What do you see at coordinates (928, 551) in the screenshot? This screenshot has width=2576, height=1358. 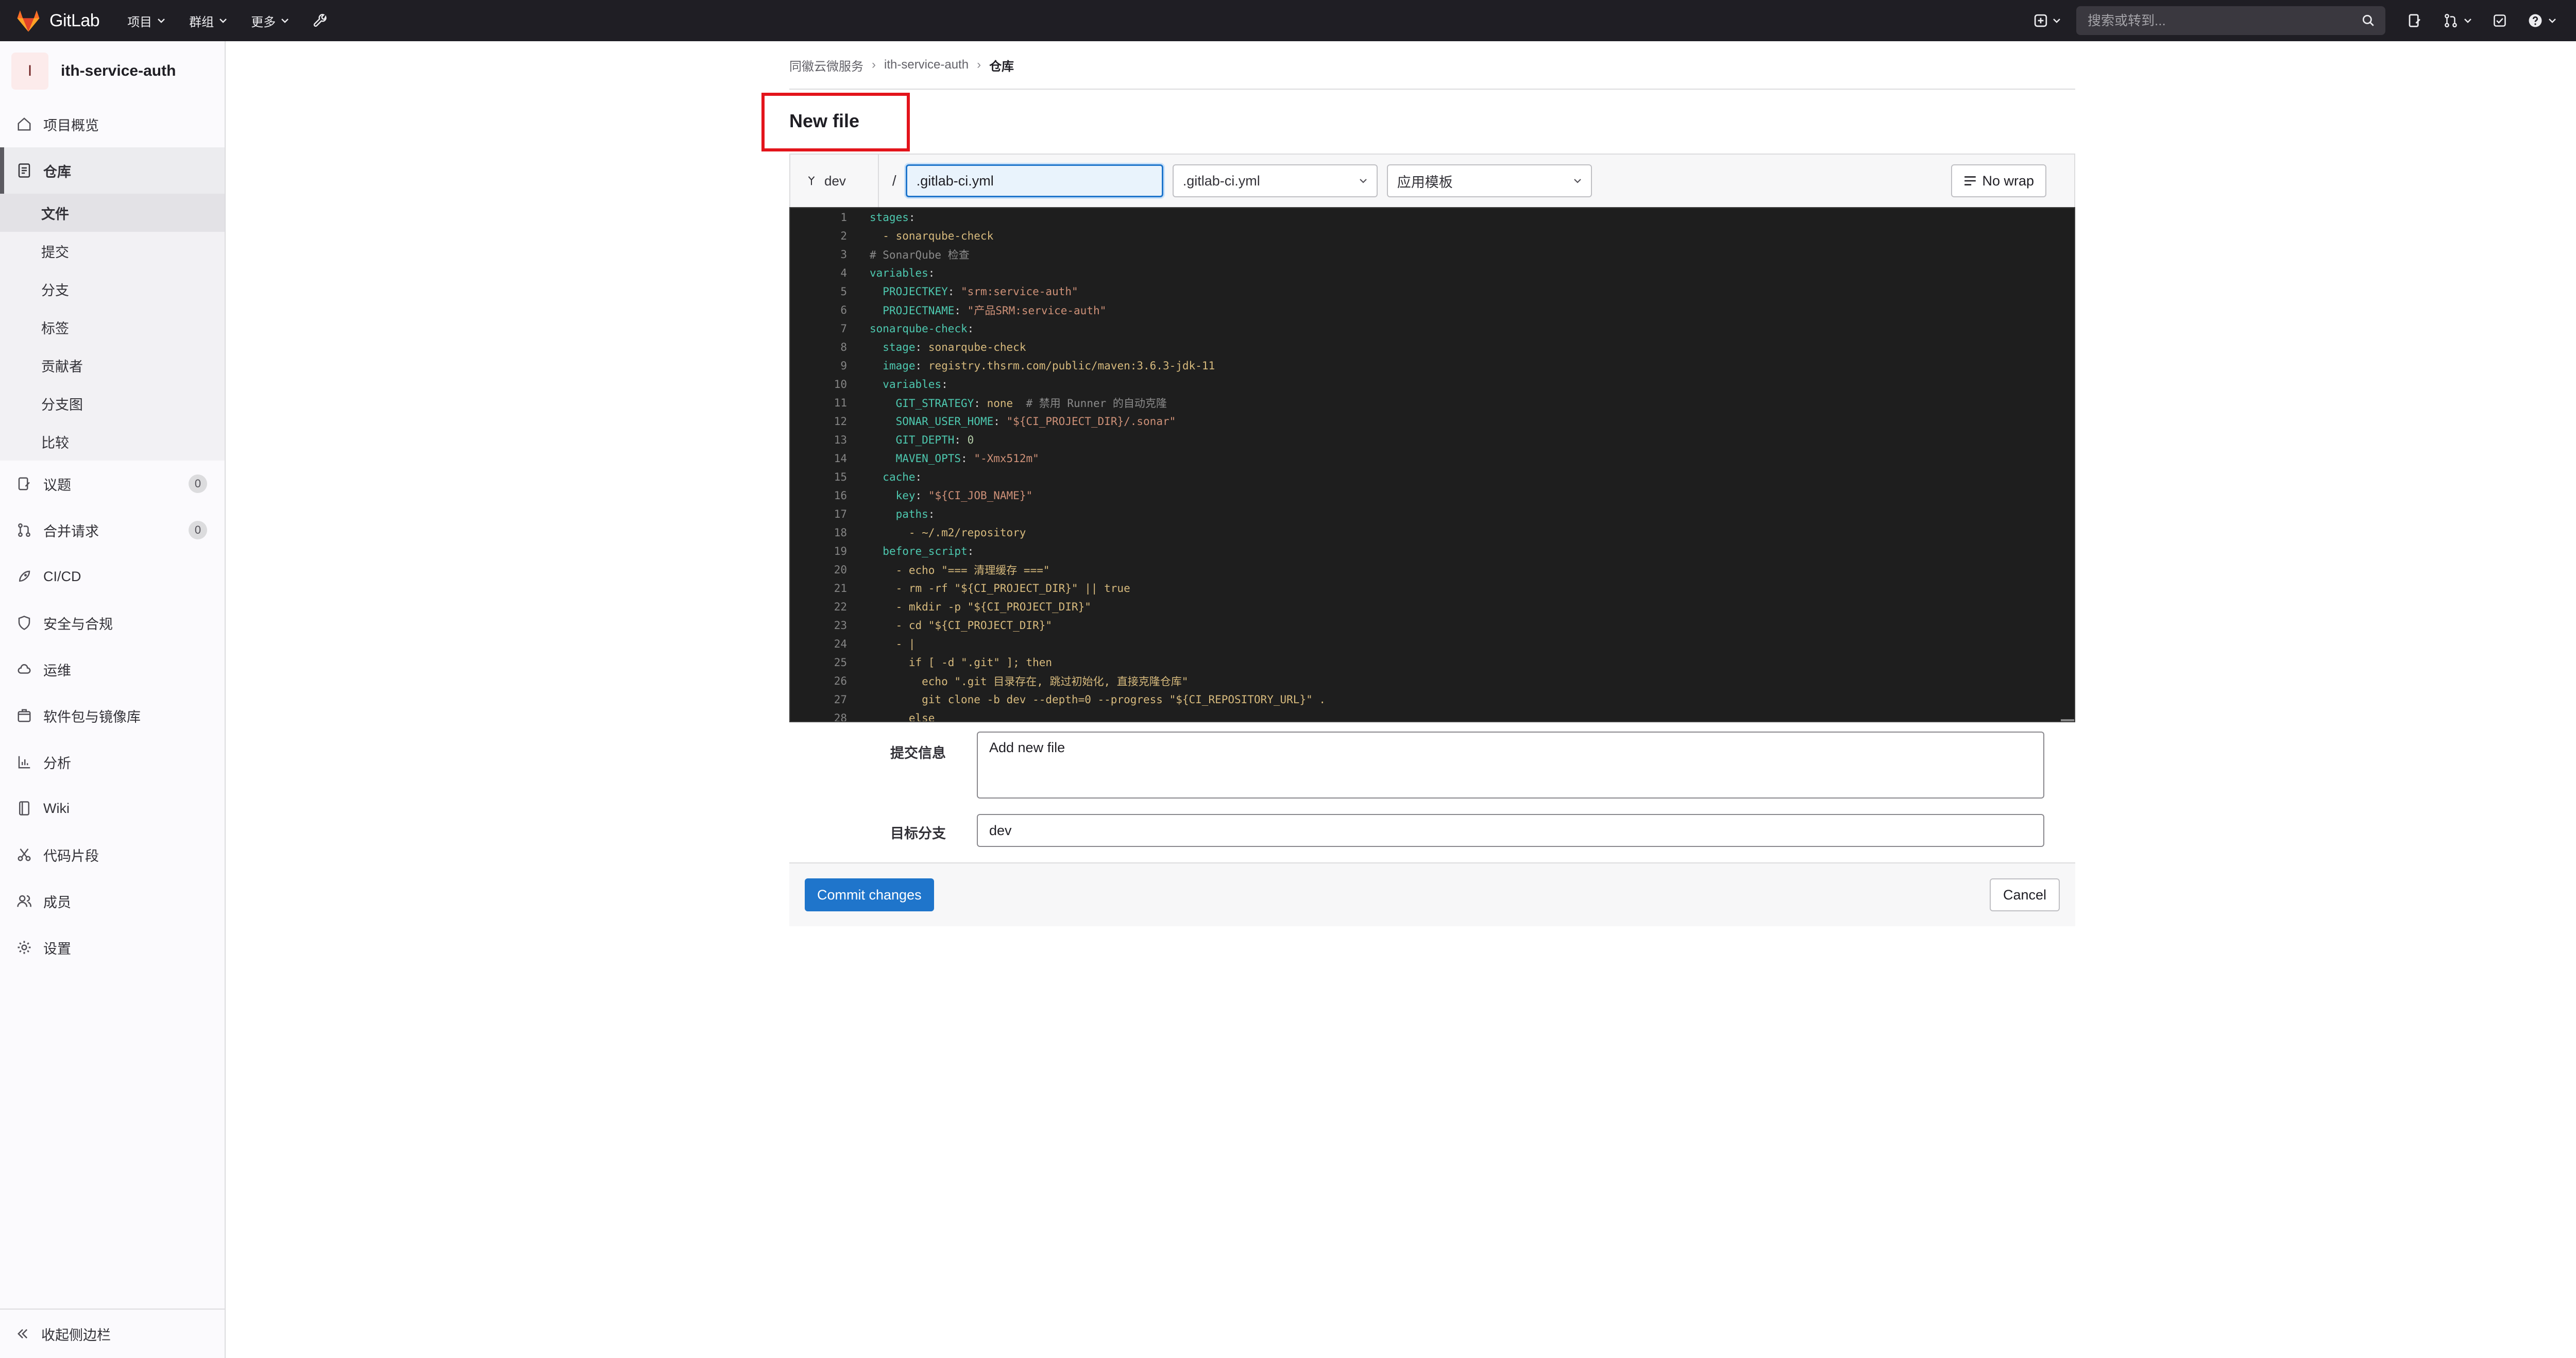 I see `code-text: before_script:` at bounding box center [928, 551].